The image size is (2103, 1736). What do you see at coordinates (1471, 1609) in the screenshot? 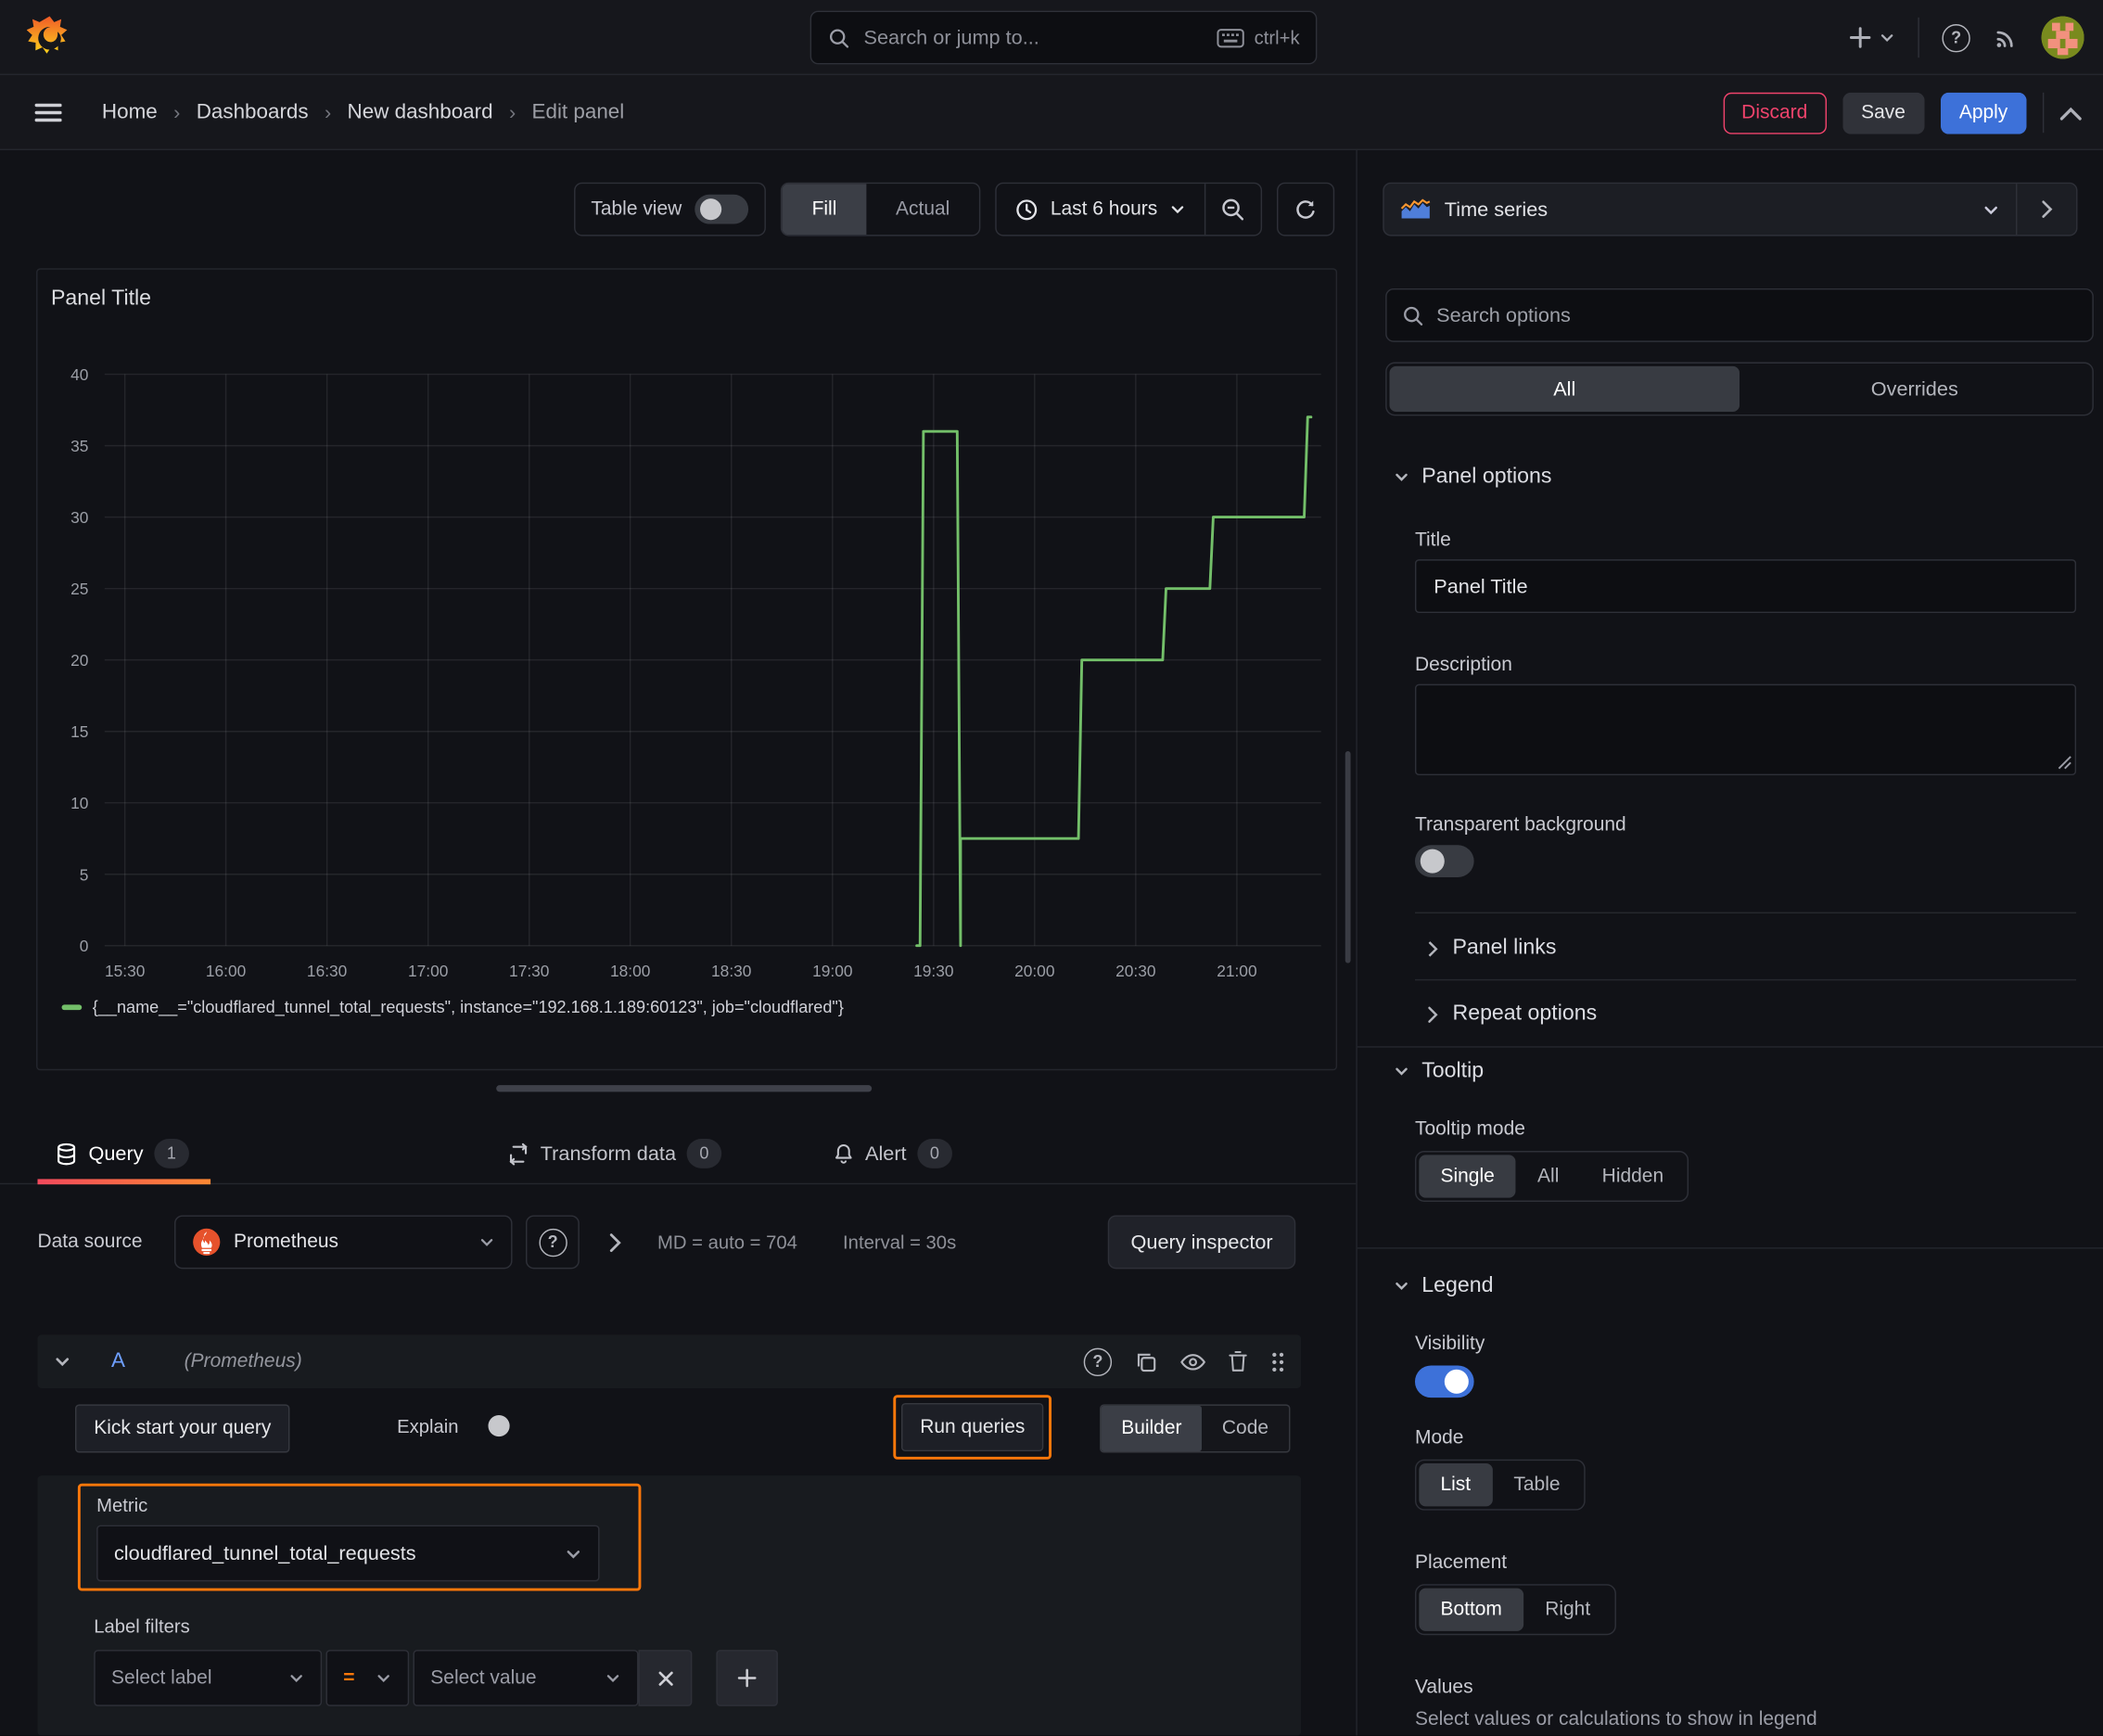
I see `placement-bottom-option: Bottom` at bounding box center [1471, 1609].